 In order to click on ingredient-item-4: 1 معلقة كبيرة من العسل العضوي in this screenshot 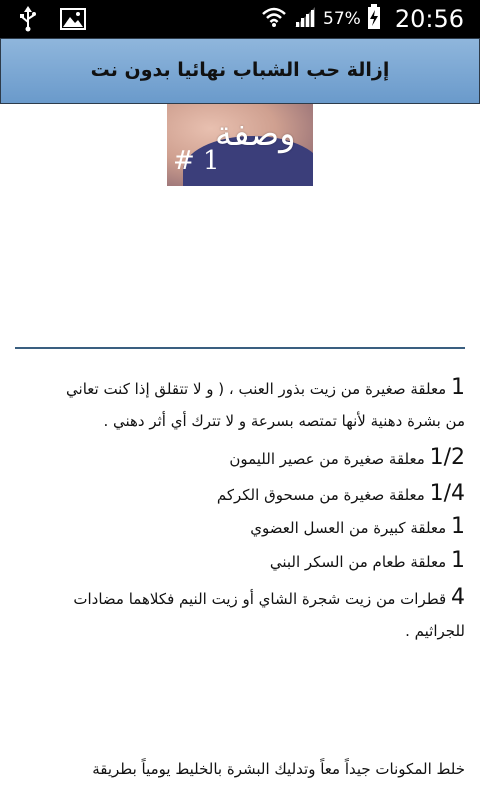, I will do `click(237, 526)`.